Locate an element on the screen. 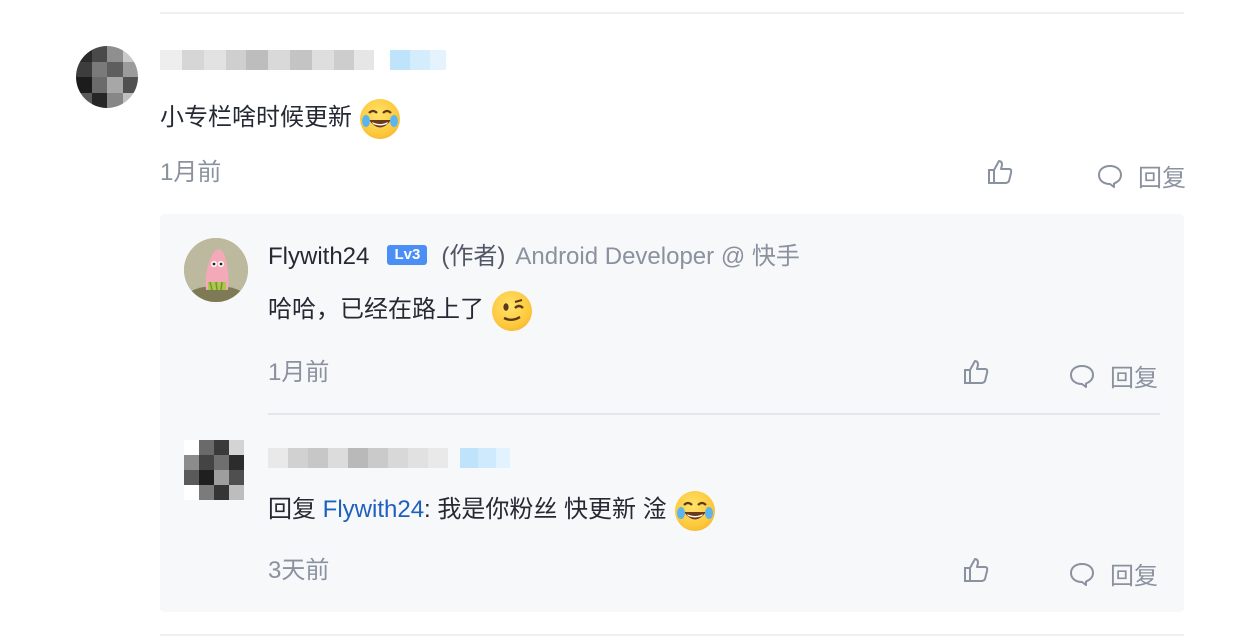 The width and height of the screenshot is (1260, 640). patrick-avatar-image is located at coordinates (216, 270).